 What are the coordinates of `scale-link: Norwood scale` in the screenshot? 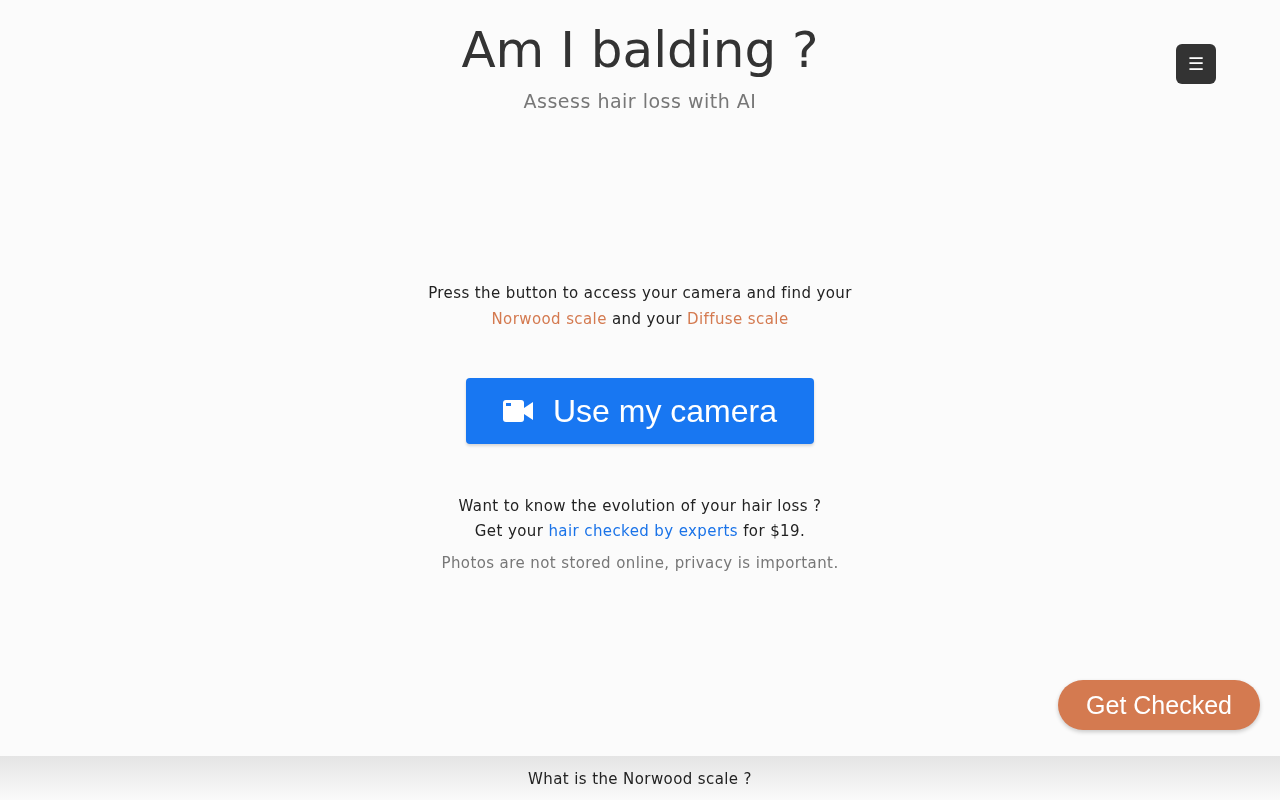 It's located at (549, 319).